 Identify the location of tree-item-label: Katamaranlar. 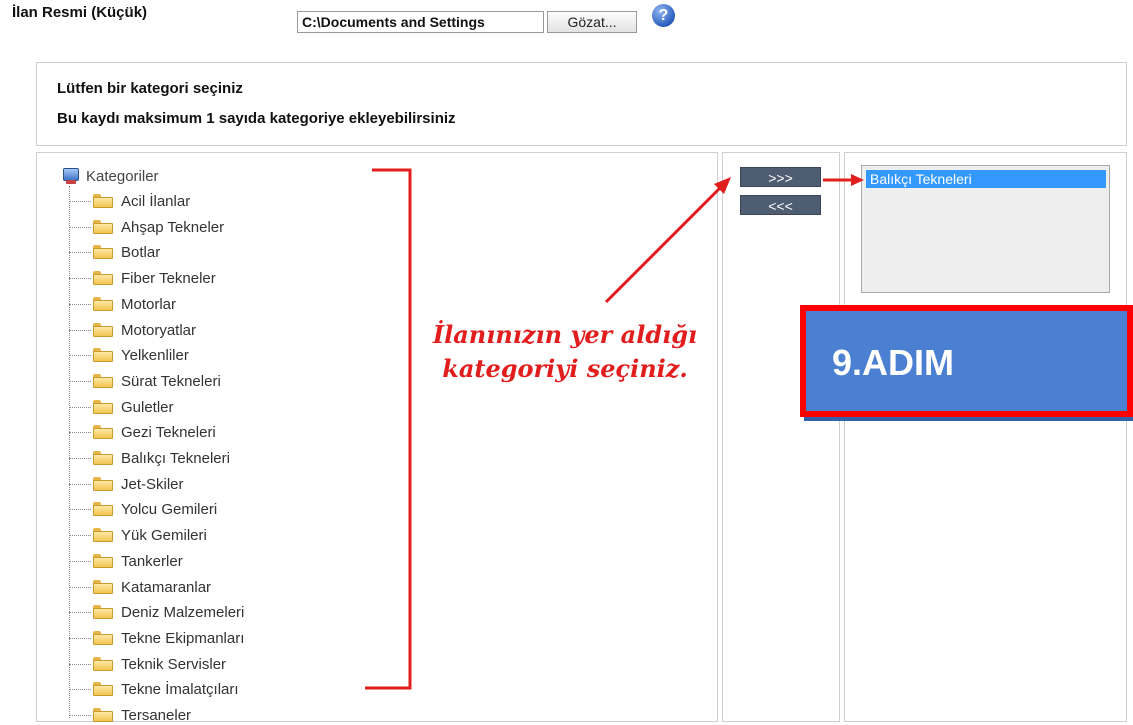
(166, 587).